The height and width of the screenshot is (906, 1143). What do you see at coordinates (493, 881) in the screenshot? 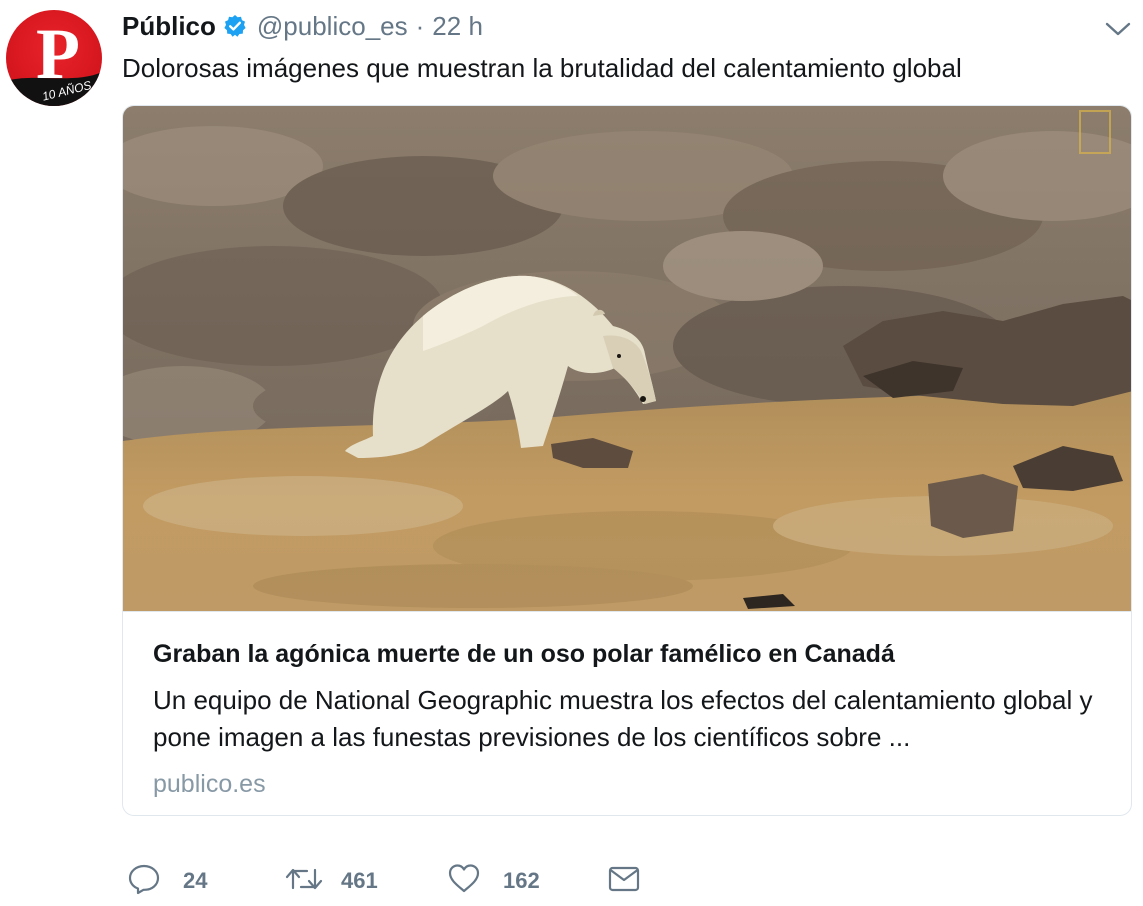
I see `like-button: 162` at bounding box center [493, 881].